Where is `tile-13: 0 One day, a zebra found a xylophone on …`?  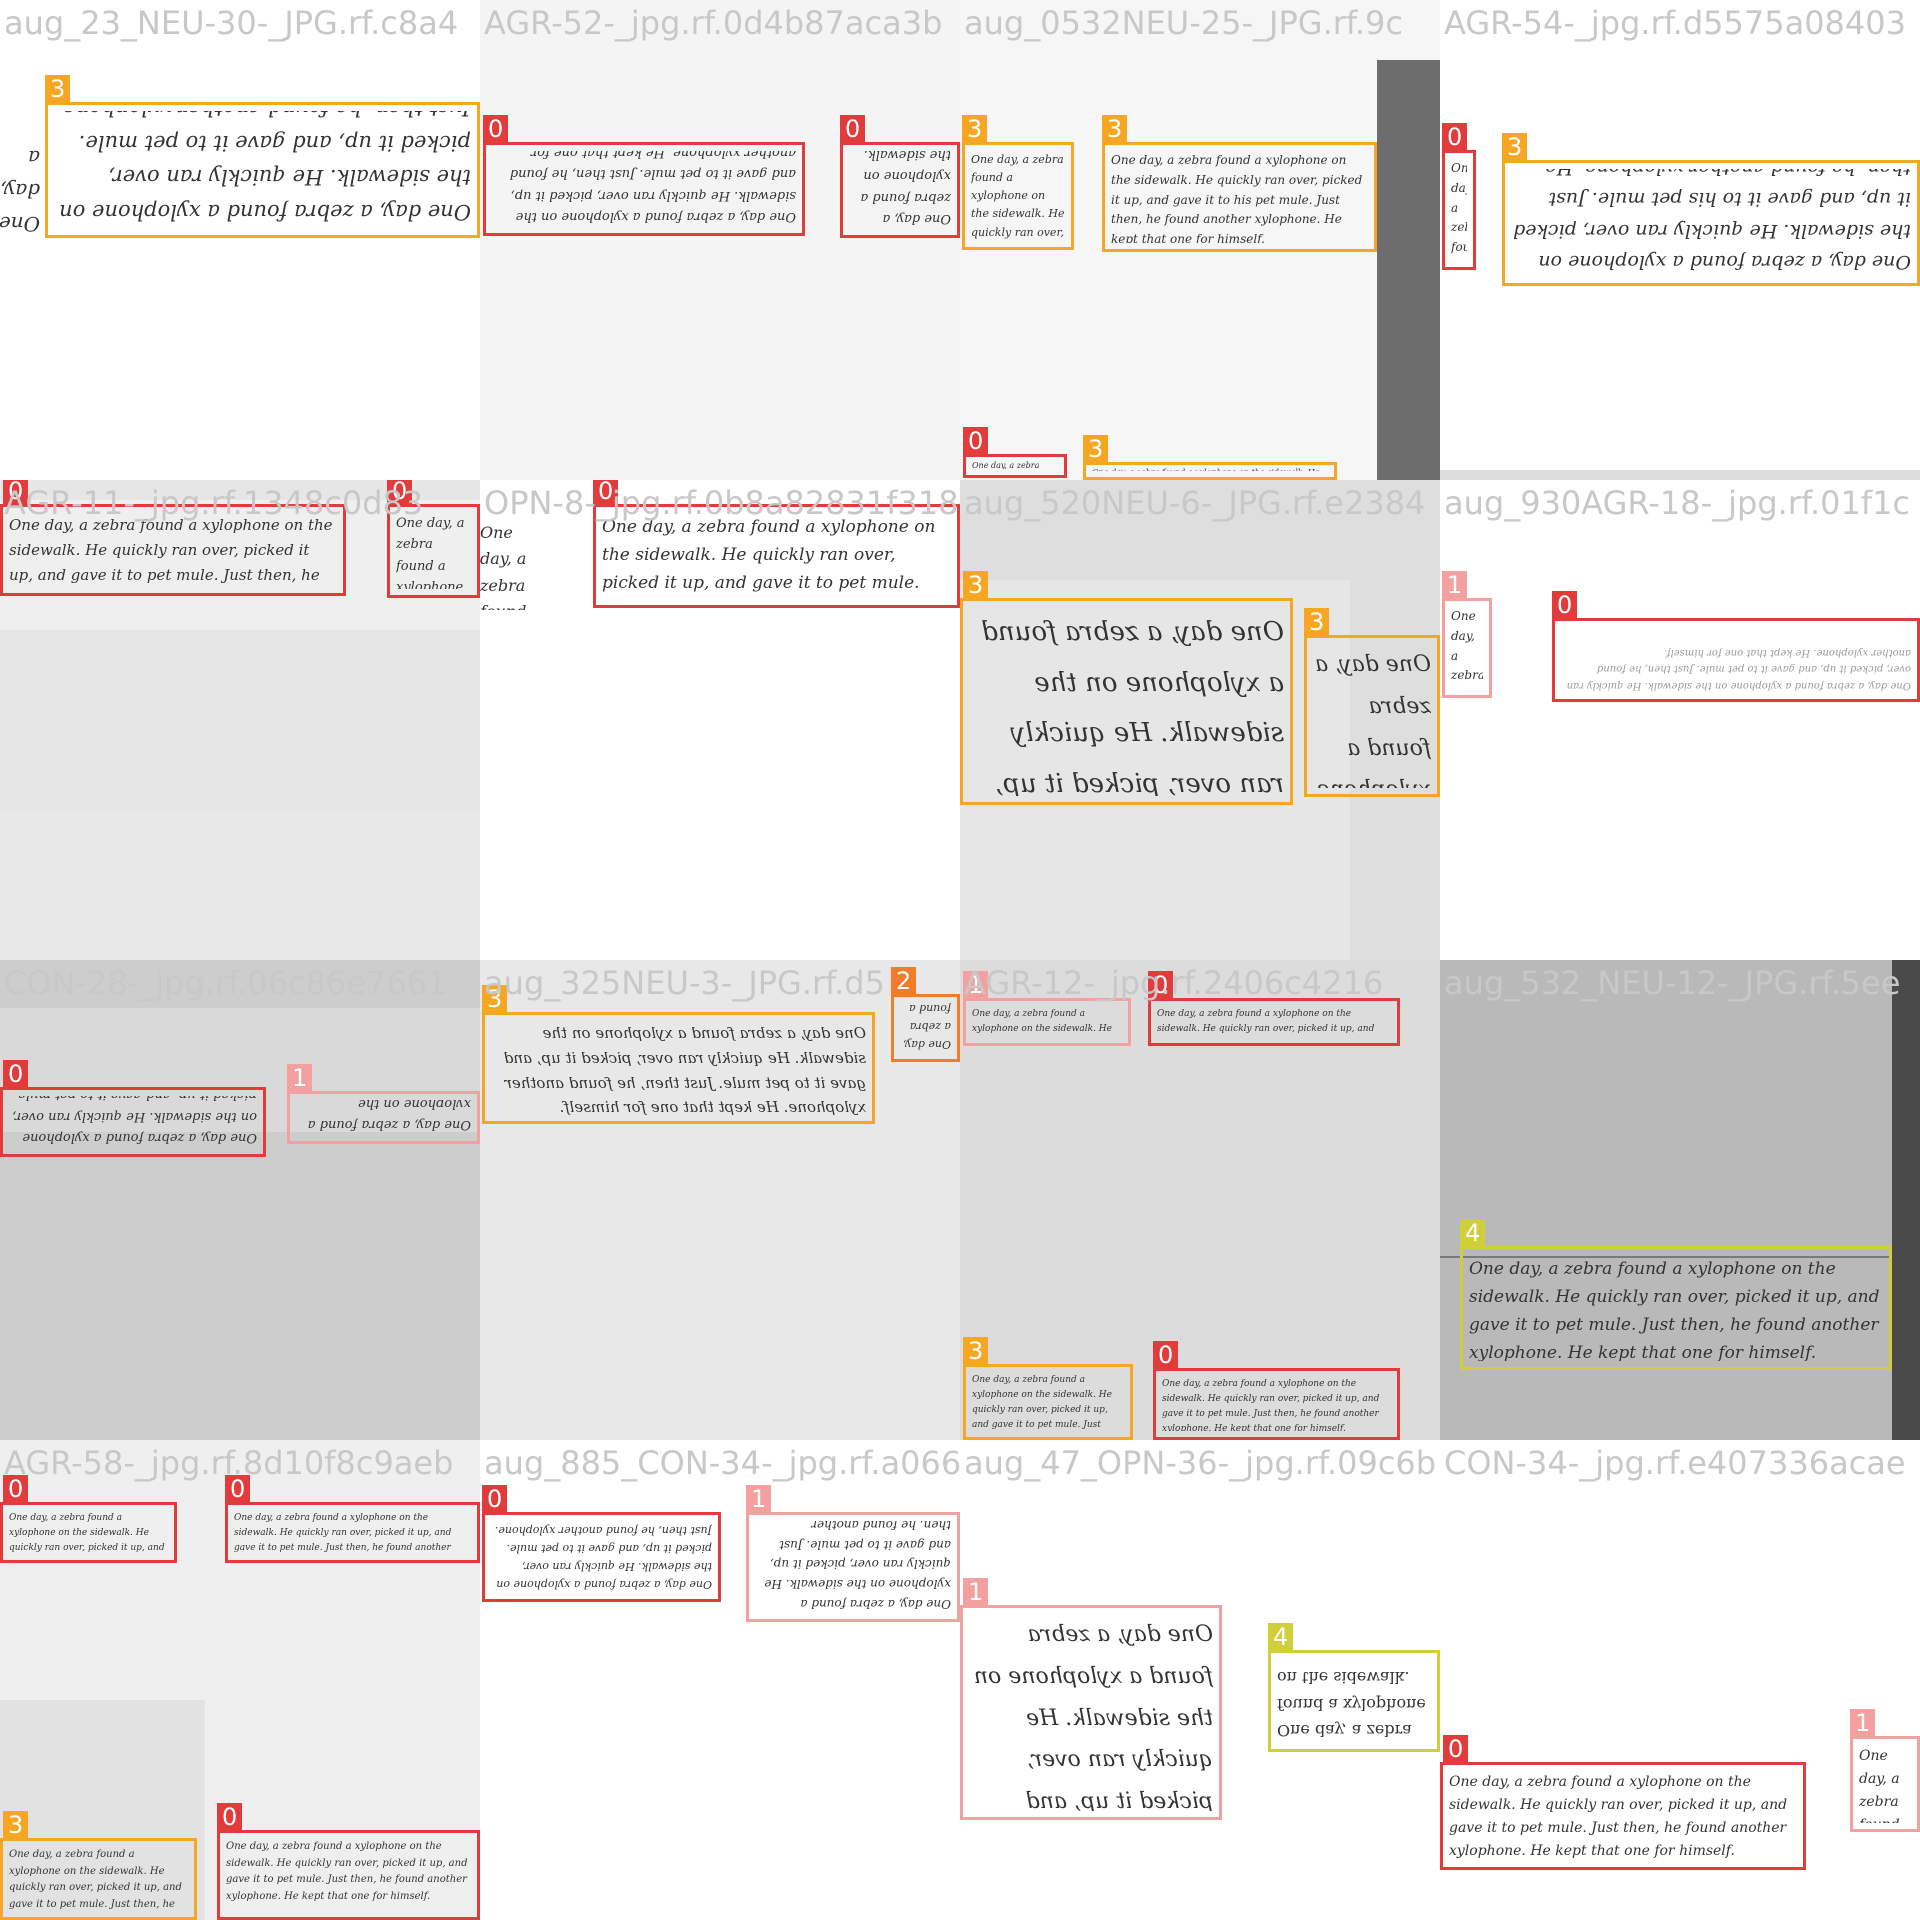
tile-13: 0 One day, a zebra found a xylophone on … is located at coordinates (240, 1680).